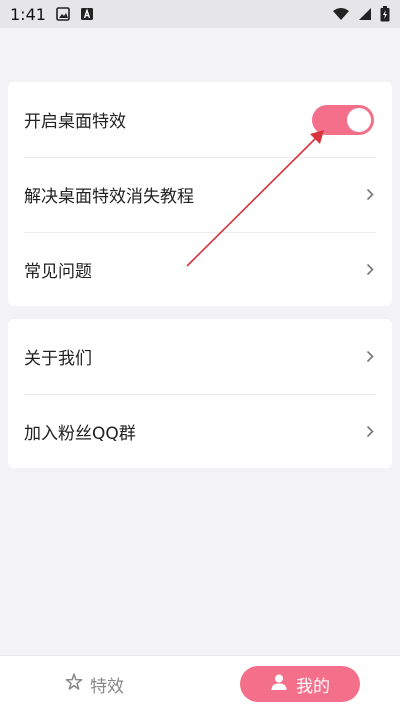  Describe the element at coordinates (75, 122) in the screenshot. I see `row-label: 开启桌面特效` at that location.